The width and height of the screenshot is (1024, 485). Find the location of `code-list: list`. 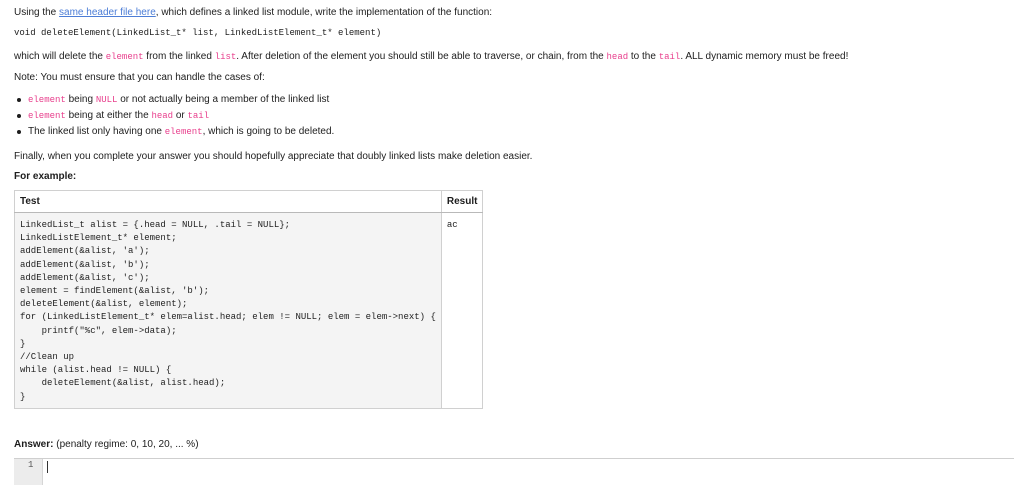

code-list: list is located at coordinates (225, 57).